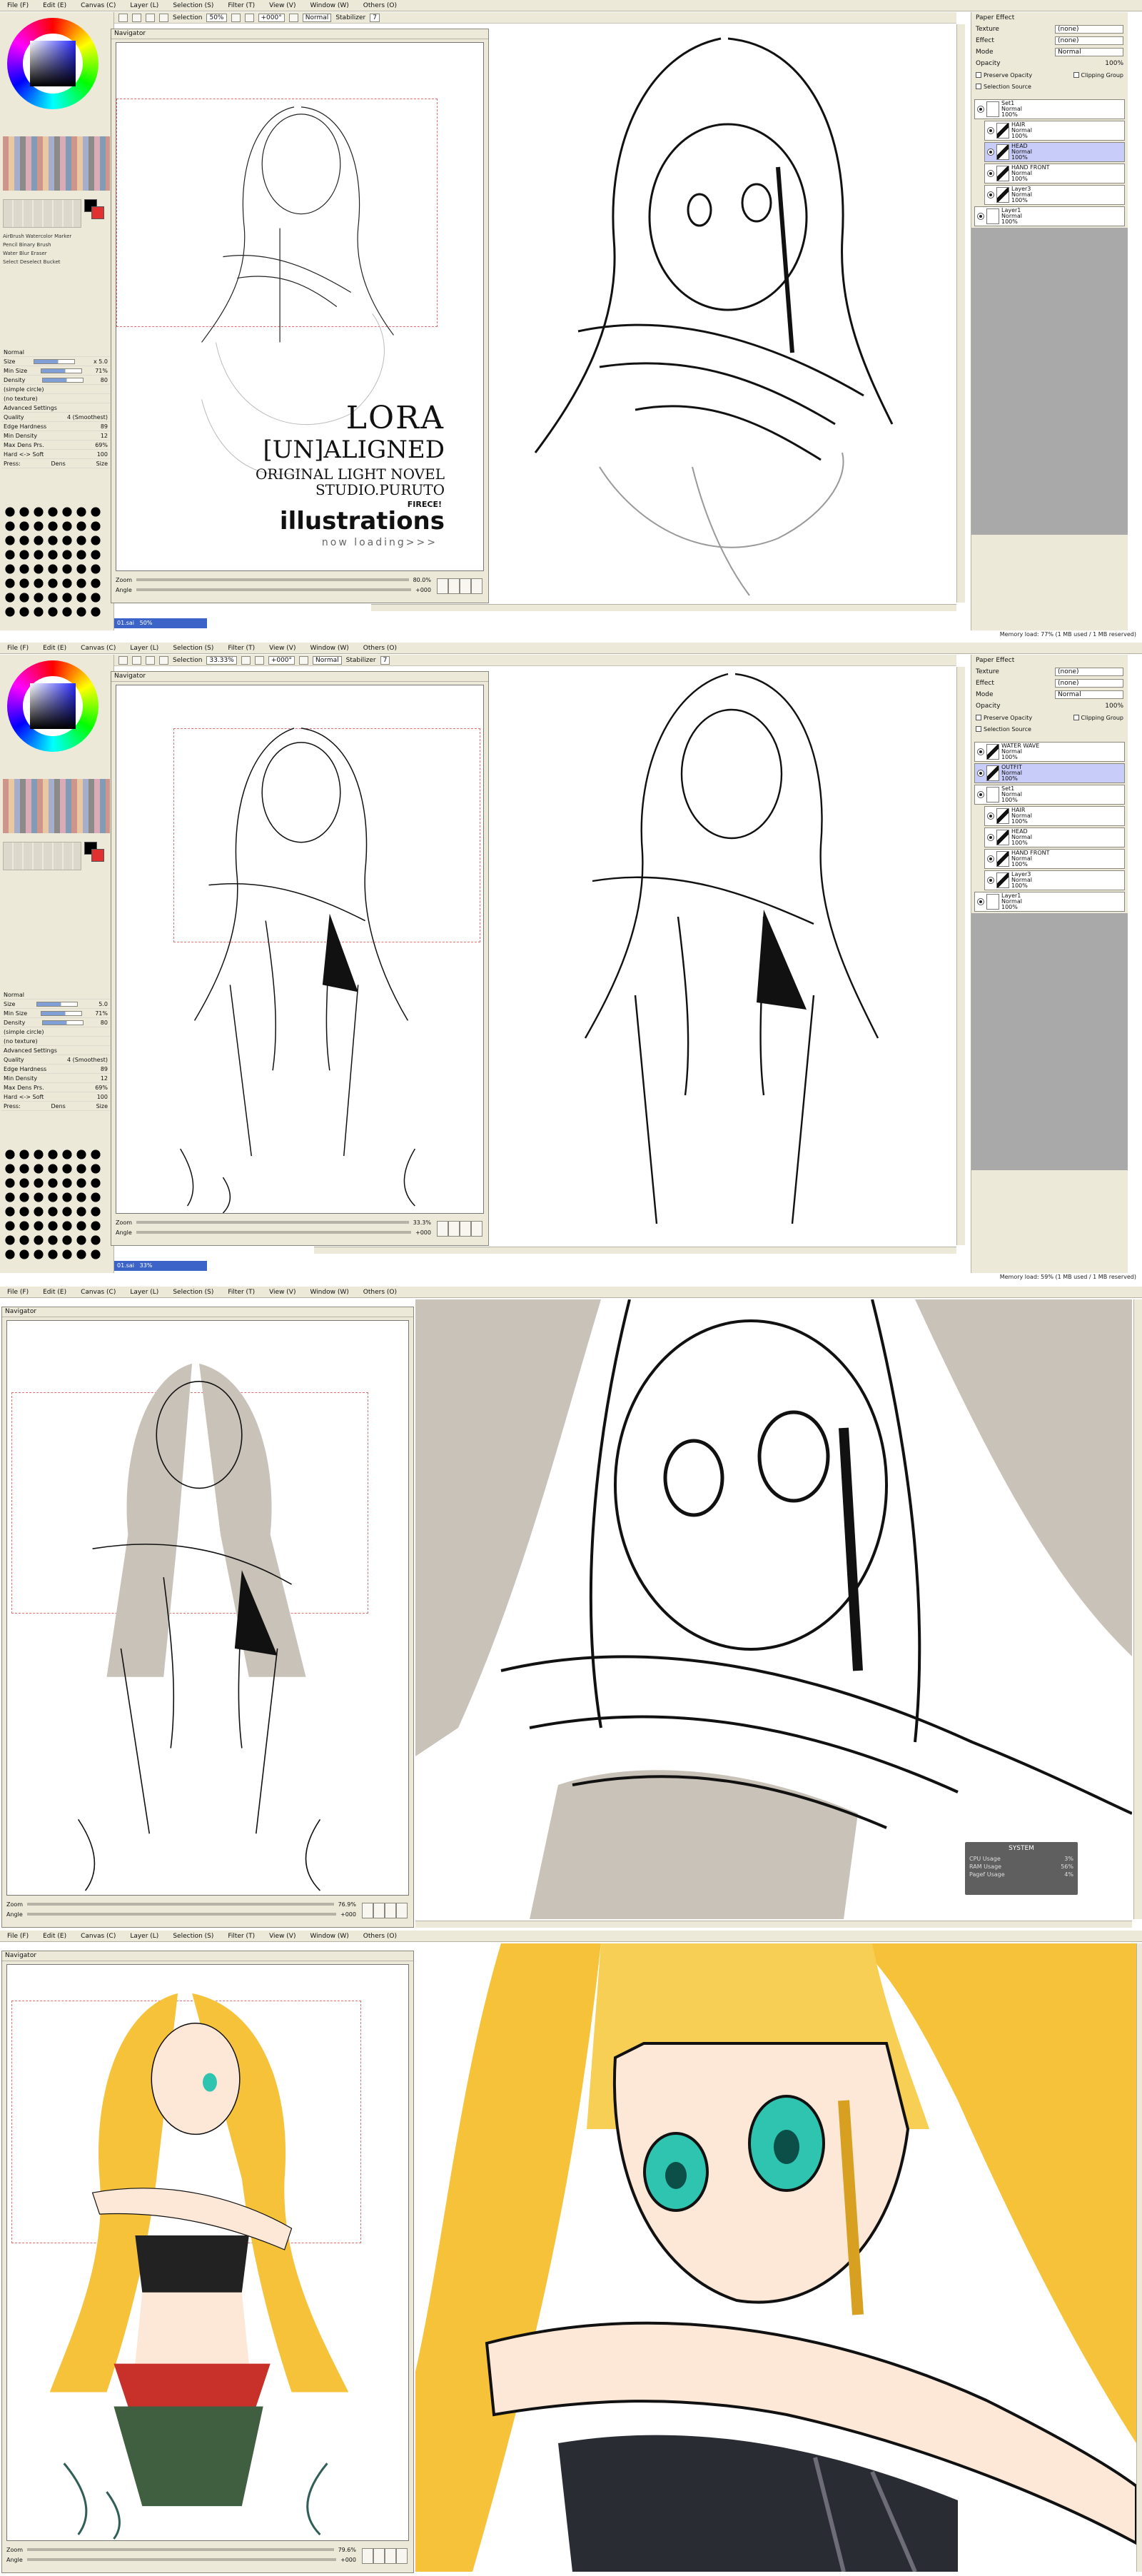 The image size is (1142, 2576). Describe the element at coordinates (10, 245) in the screenshot. I see `brush-type: Pencil` at that location.